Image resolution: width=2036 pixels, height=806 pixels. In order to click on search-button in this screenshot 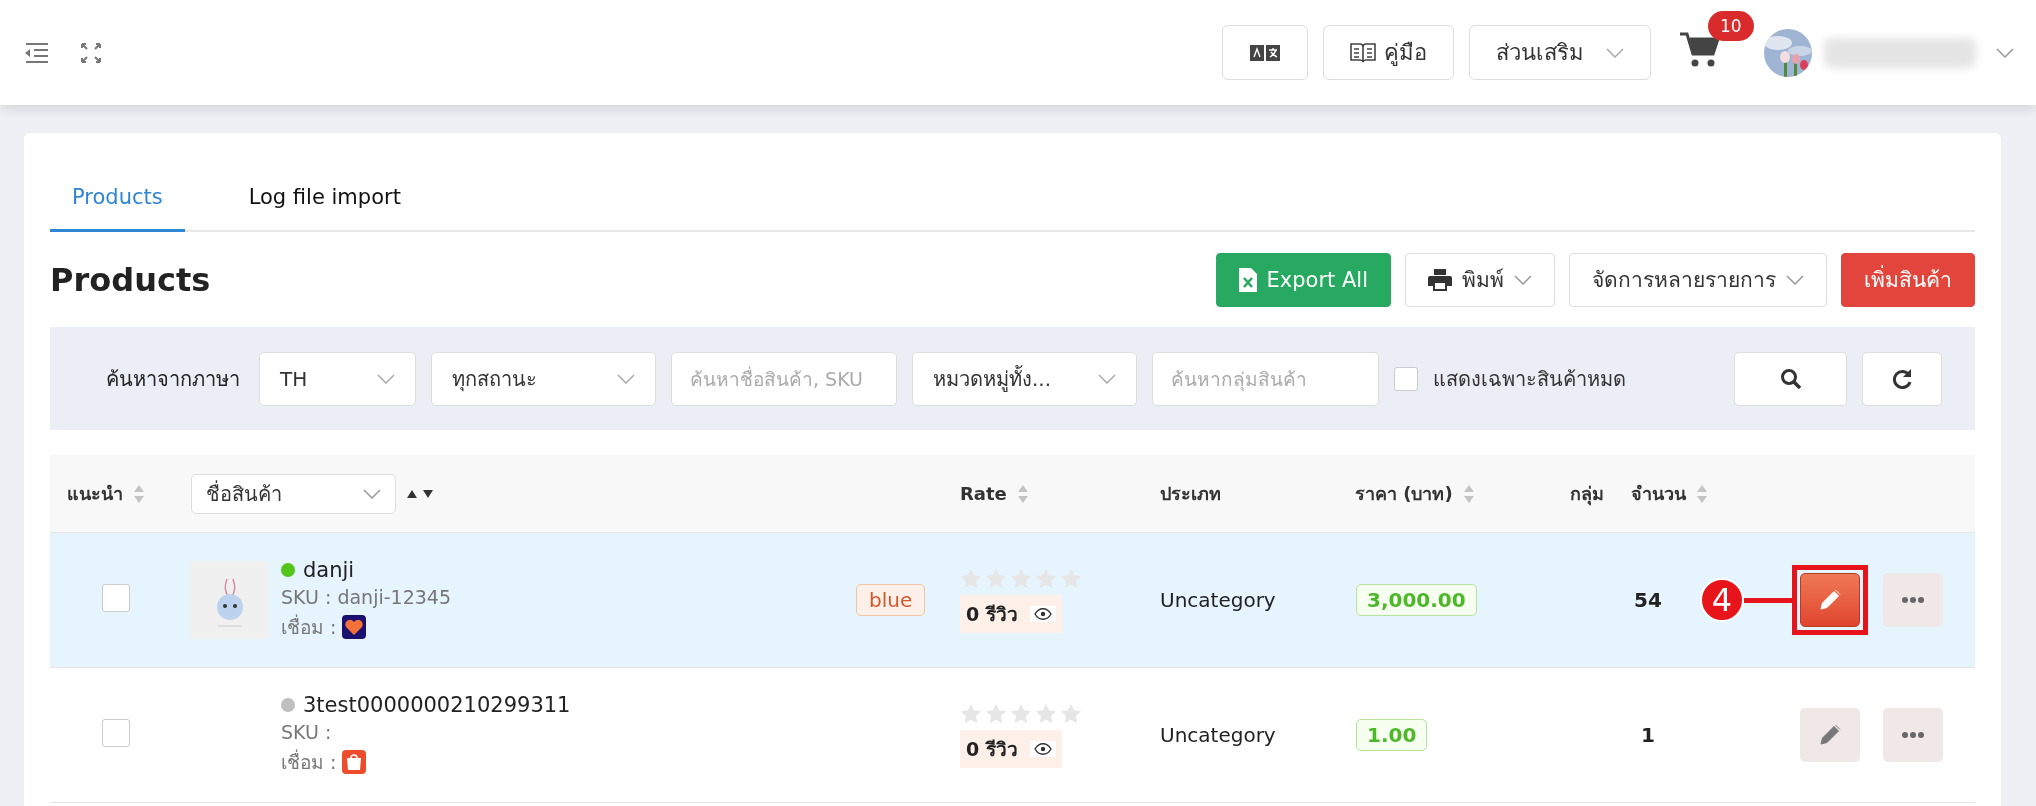, I will do `click(1790, 378)`.